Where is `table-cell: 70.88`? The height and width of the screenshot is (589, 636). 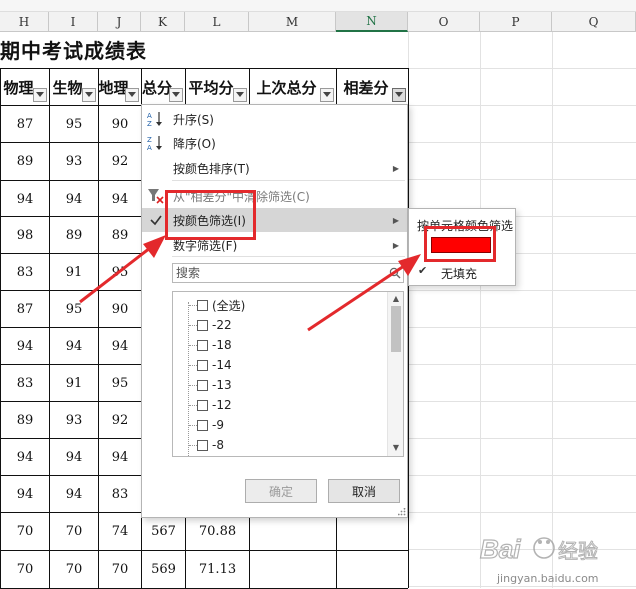 table-cell: 70.88 is located at coordinates (217, 531).